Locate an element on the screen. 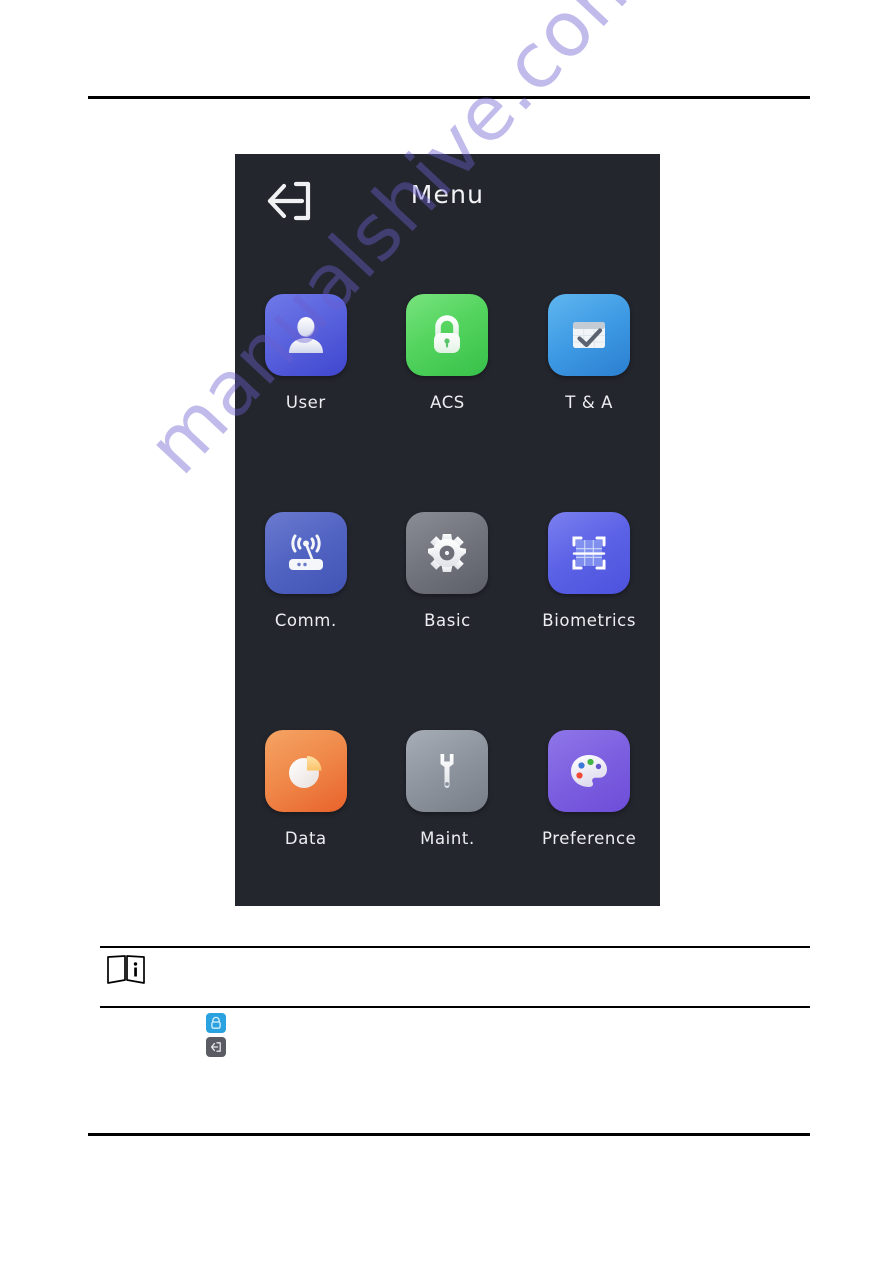 This screenshot has width=886, height=1264. acs-tile is located at coordinates (447, 335).